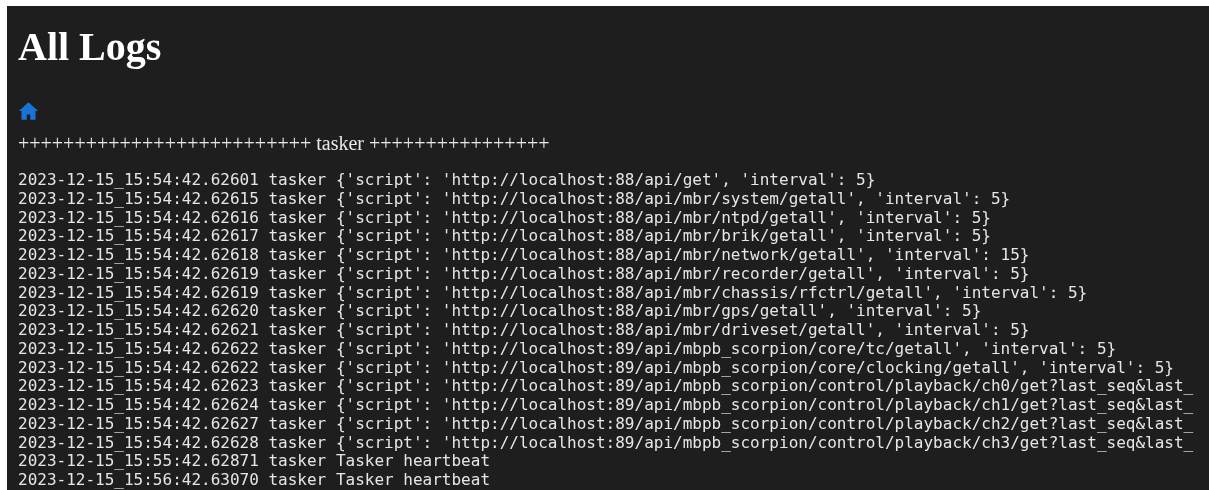 This screenshot has width=1209, height=490. I want to click on log-line: 2023-12-15_15:54:42.62621 tasker {'script': 'http://localhost:88/api/mbr/driveset/getall', 'interval': 5}, so click(524, 330).